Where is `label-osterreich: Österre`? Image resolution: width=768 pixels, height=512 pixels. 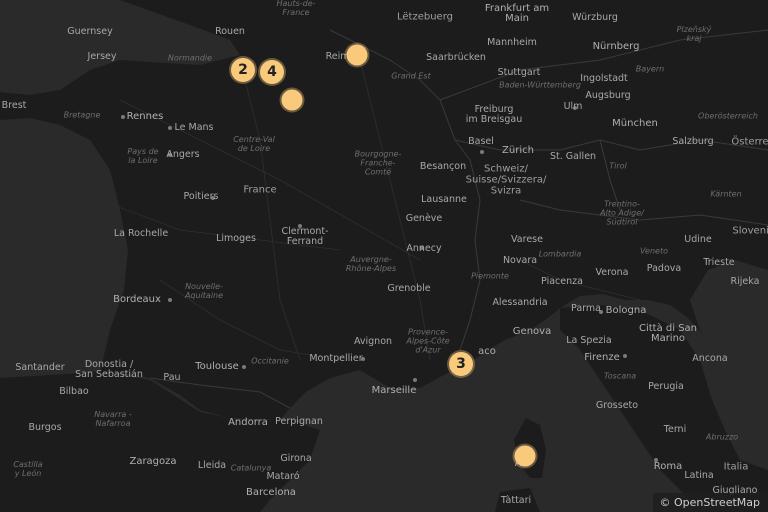
label-osterreich: Österre is located at coordinates (749, 142).